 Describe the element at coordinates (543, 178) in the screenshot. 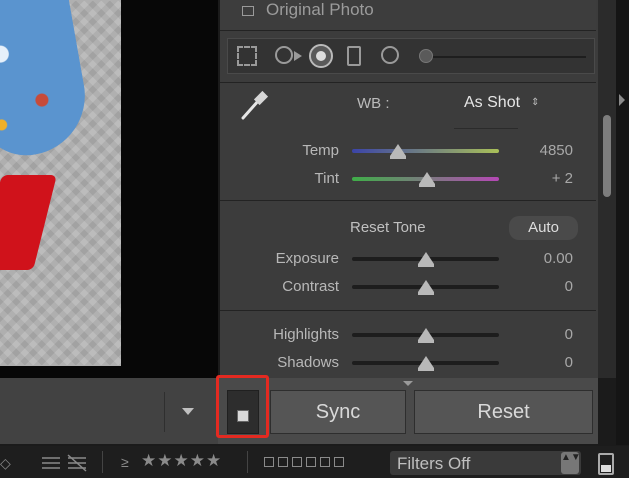

I see `tint-value: + 2` at that location.